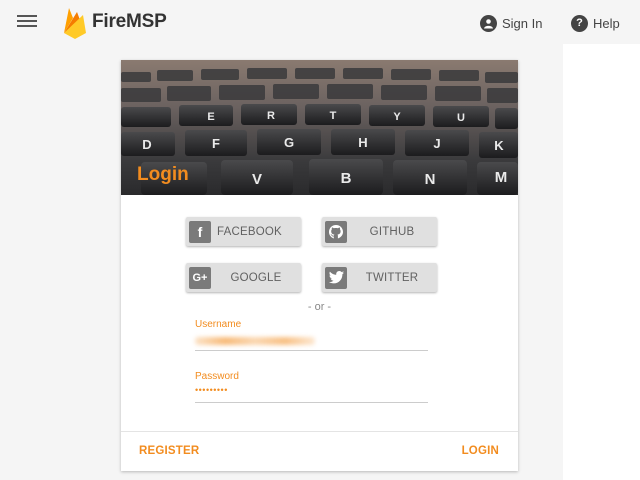 The image size is (640, 480). Describe the element at coordinates (129, 21) in the screenshot. I see `brand-name: FireMSP` at that location.